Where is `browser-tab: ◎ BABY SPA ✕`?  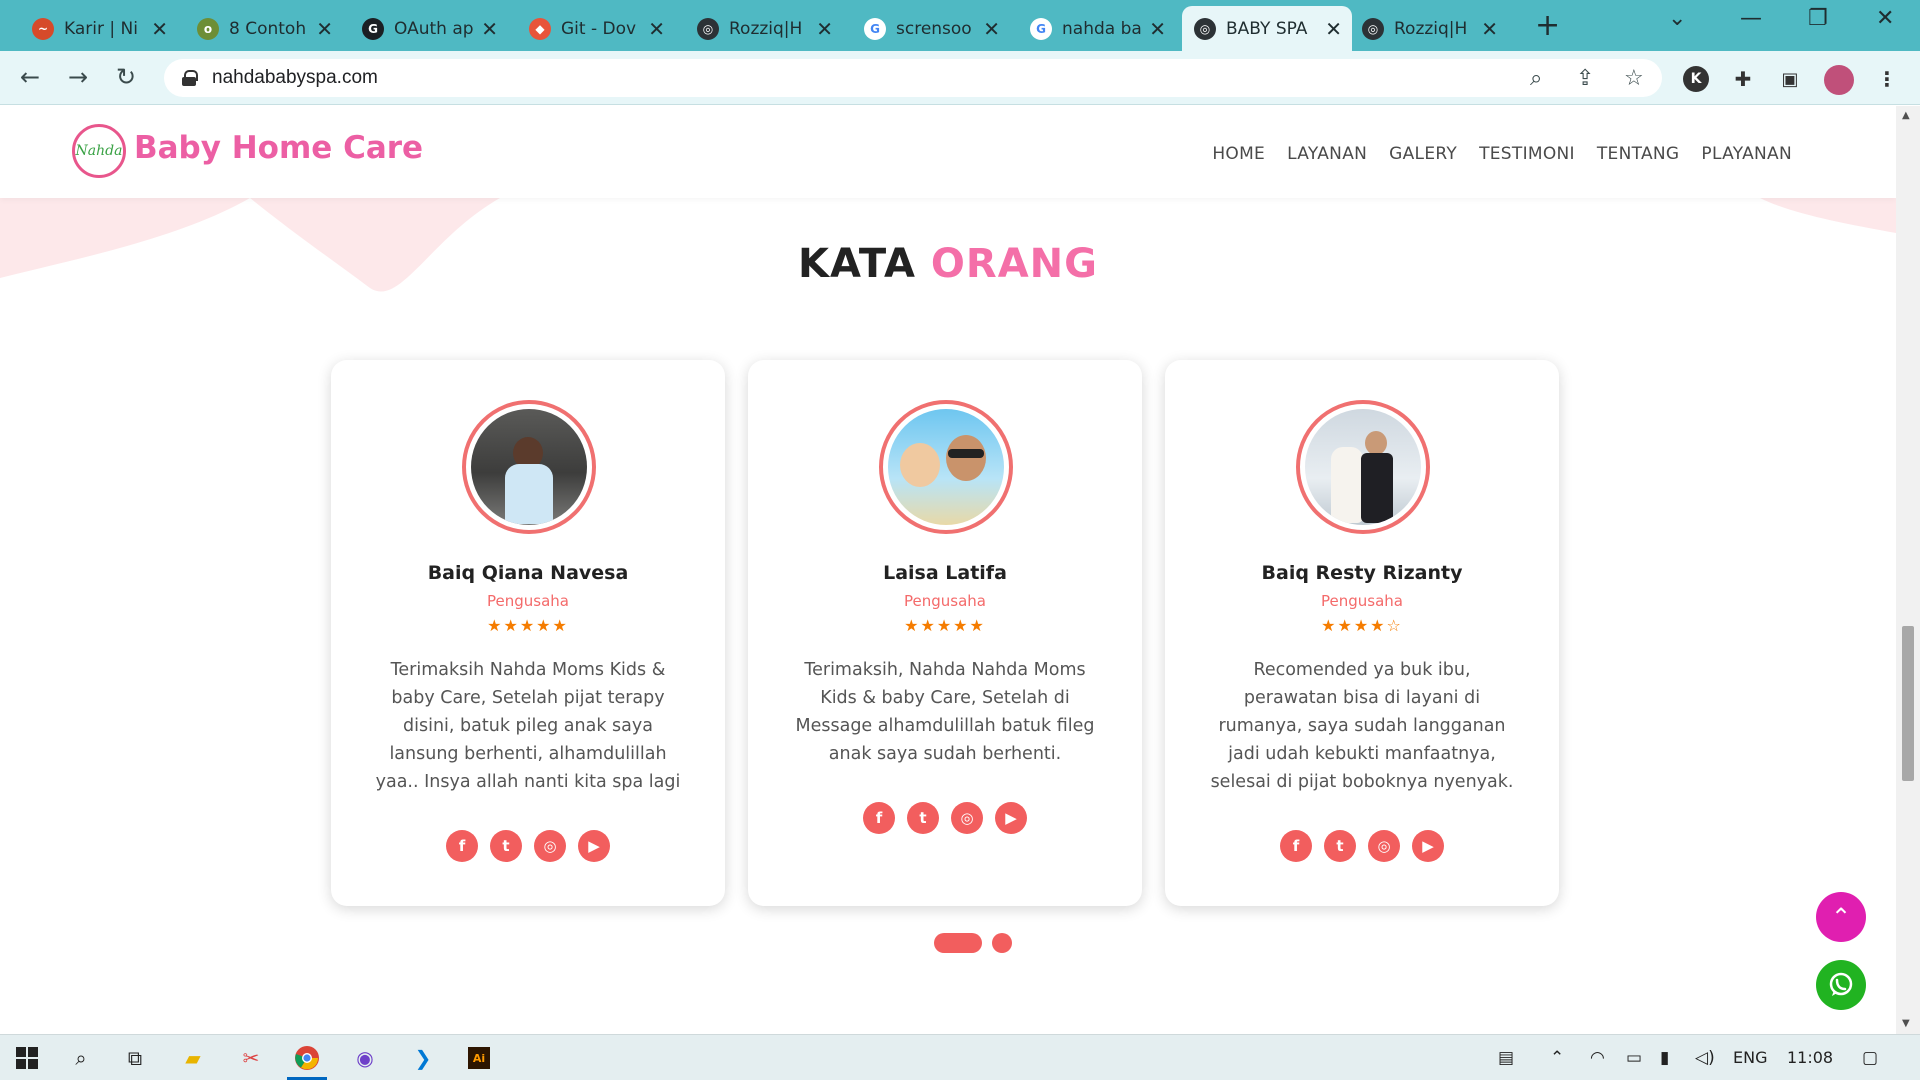 browser-tab: ◎ BABY SPA ✕ is located at coordinates (1267, 28).